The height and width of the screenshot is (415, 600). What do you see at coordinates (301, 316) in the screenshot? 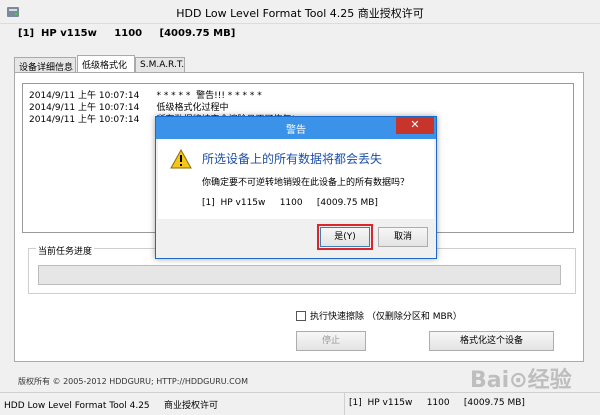
I see `quick-erase-checkbox` at bounding box center [301, 316].